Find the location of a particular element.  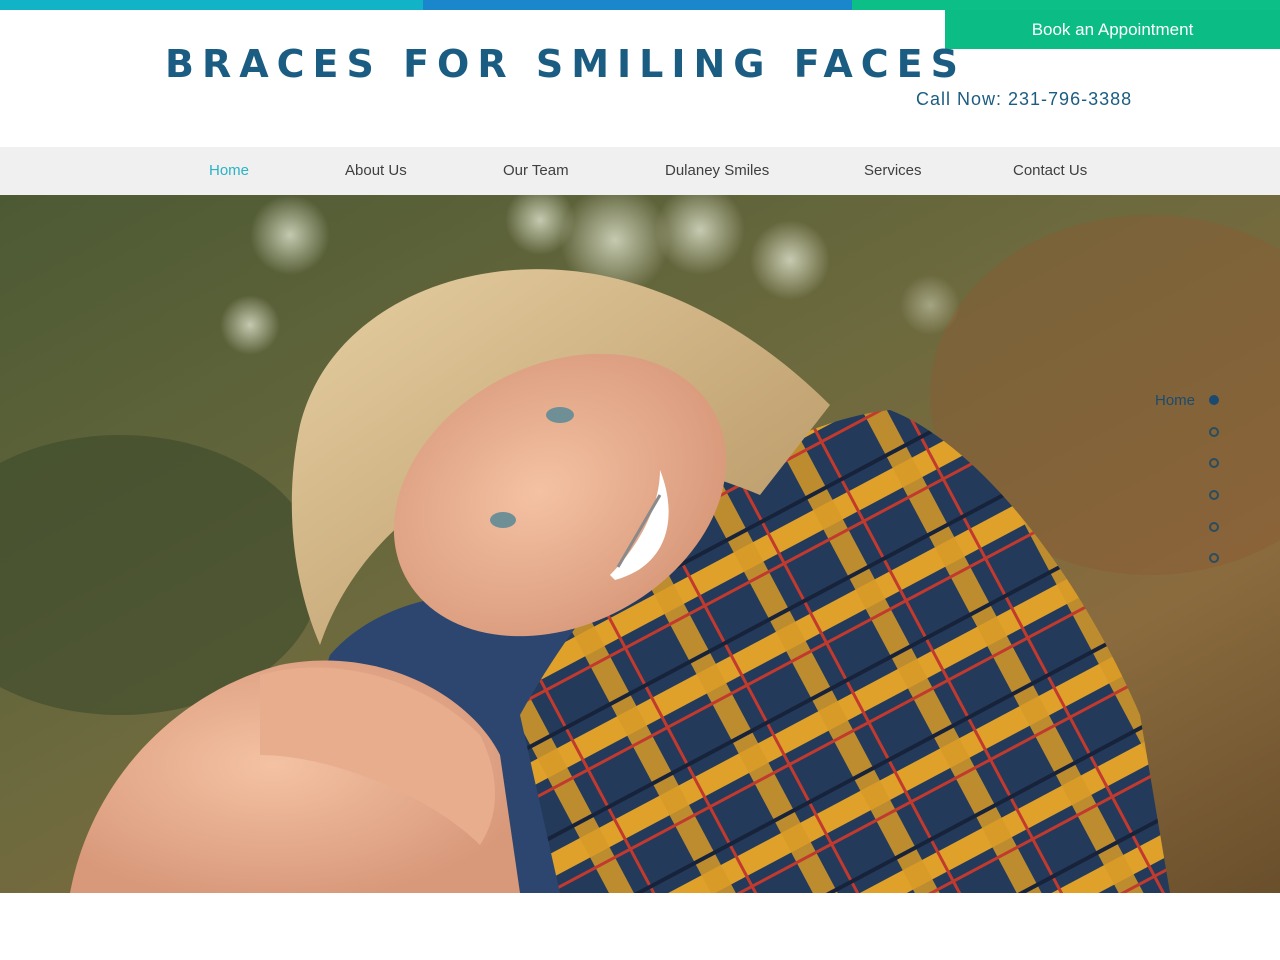

call-now-phone: Call Now: 231-796-3388 is located at coordinates (1024, 99).